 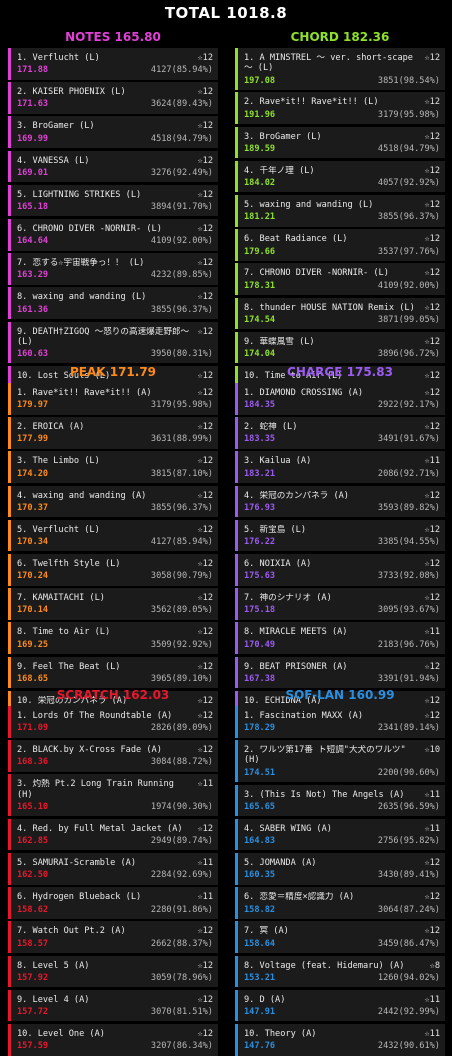 What do you see at coordinates (113, 467) in the screenshot?
I see `song-entry: 3. The Limbo (L) ☆12 174.20 3815 (87.10%)` at bounding box center [113, 467].